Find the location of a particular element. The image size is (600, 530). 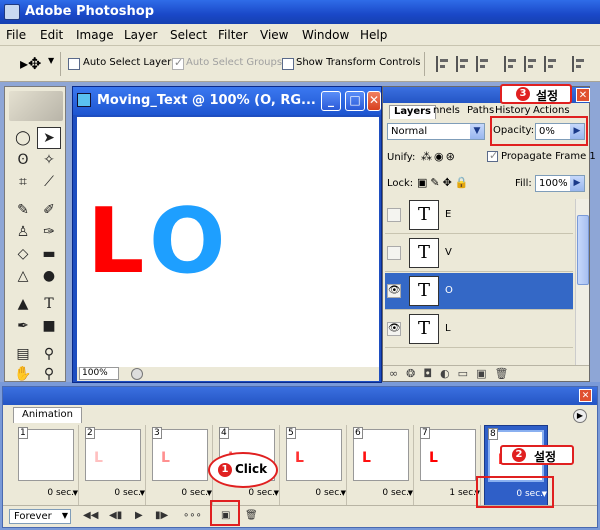

align-top-icon is located at coordinates (443, 64).